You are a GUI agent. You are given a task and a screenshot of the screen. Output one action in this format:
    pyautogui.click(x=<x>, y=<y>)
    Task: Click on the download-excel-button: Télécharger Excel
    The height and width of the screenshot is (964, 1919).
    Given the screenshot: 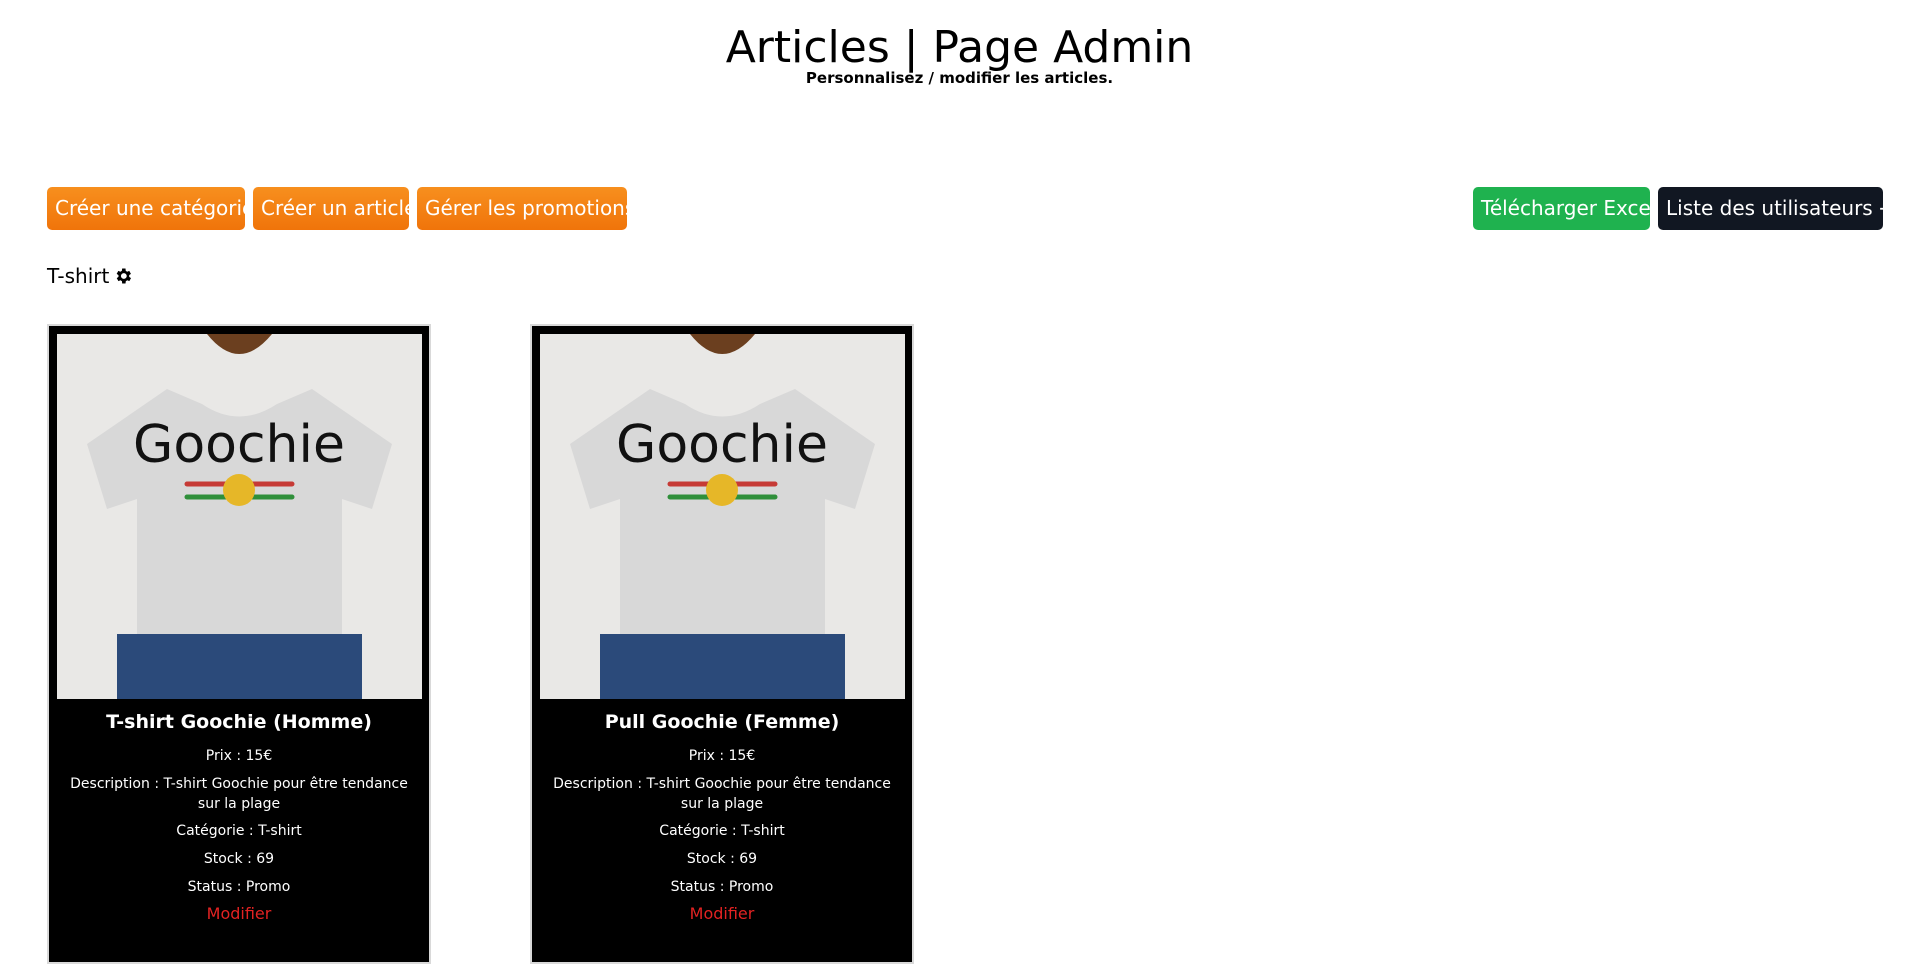 What is the action you would take?
    pyautogui.click(x=1564, y=208)
    